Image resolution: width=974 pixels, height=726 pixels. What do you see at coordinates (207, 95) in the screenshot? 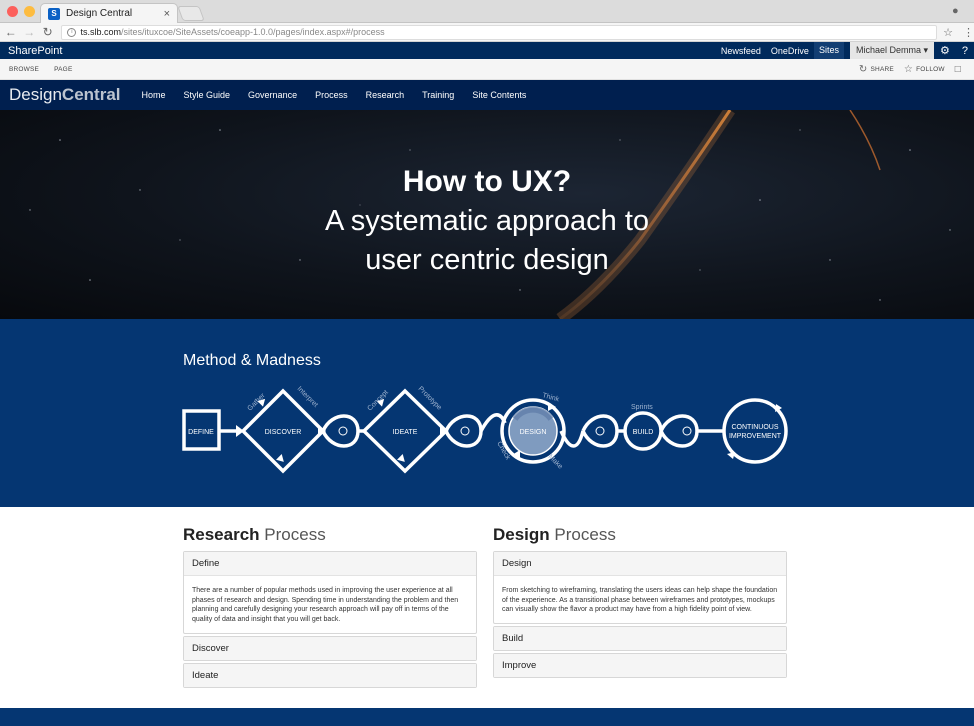
I see `nav-style-guide: Style Guide` at bounding box center [207, 95].